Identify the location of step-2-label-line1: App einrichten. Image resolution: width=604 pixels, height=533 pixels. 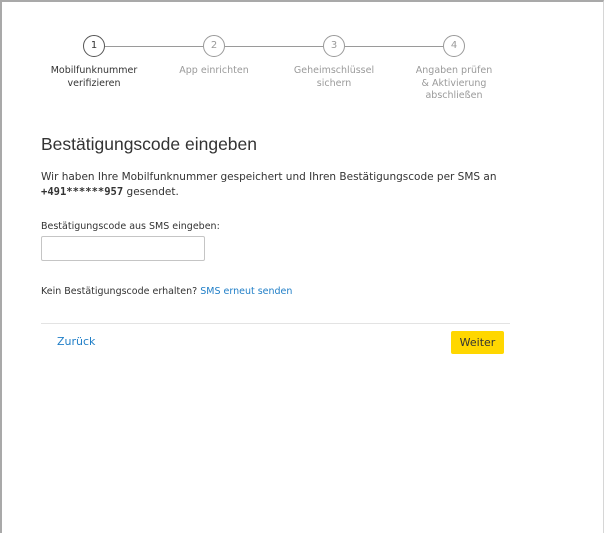
(214, 70).